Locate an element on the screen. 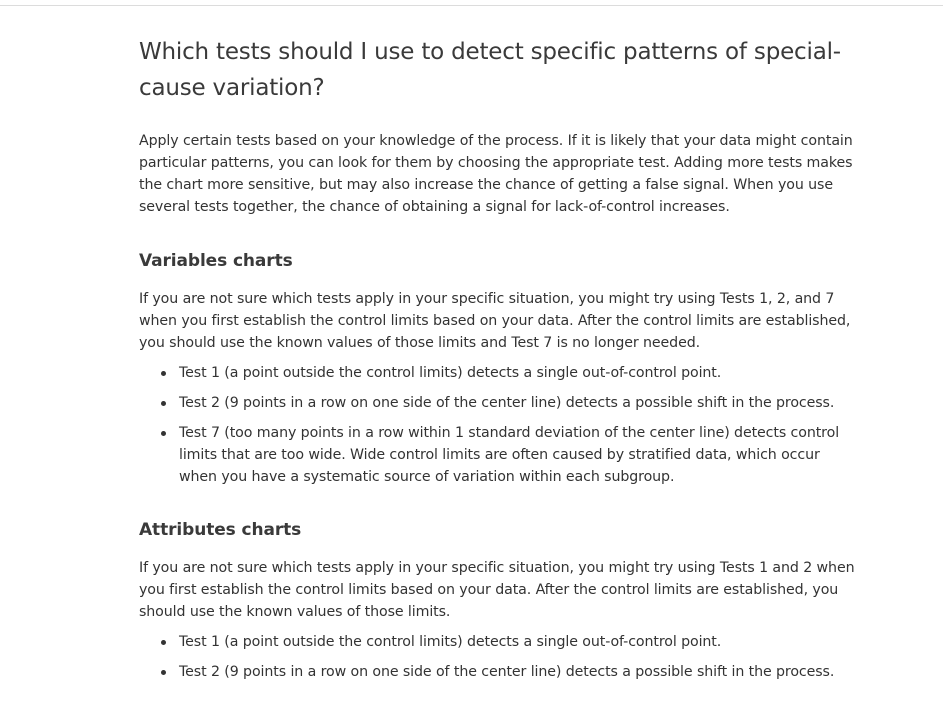 This screenshot has height=704, width=943. top-divider is located at coordinates (471, 5).